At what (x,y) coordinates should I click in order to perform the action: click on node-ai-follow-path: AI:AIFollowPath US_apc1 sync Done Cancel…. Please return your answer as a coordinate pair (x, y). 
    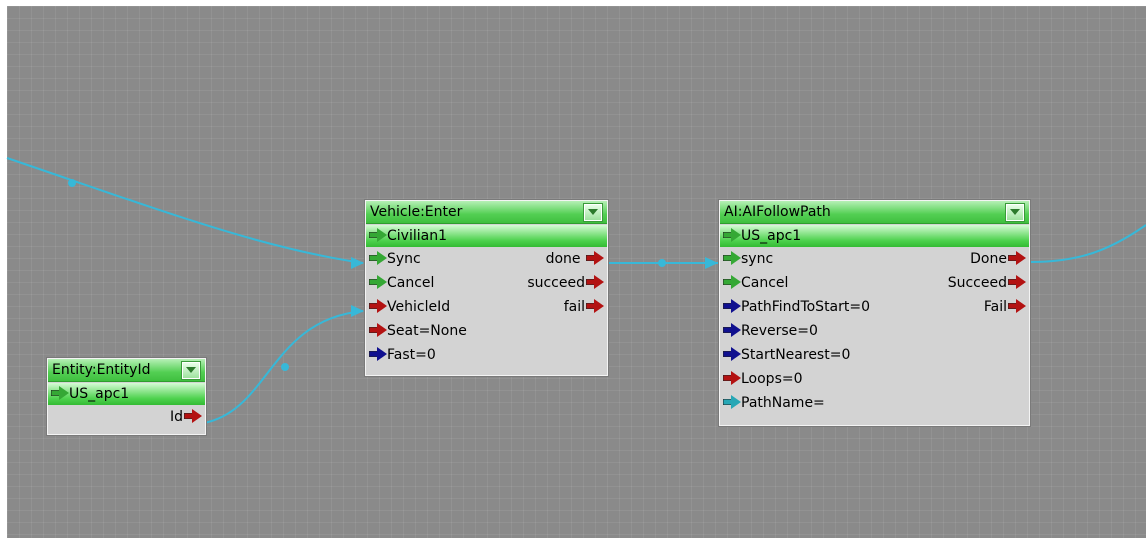
    Looking at the image, I should click on (874, 313).